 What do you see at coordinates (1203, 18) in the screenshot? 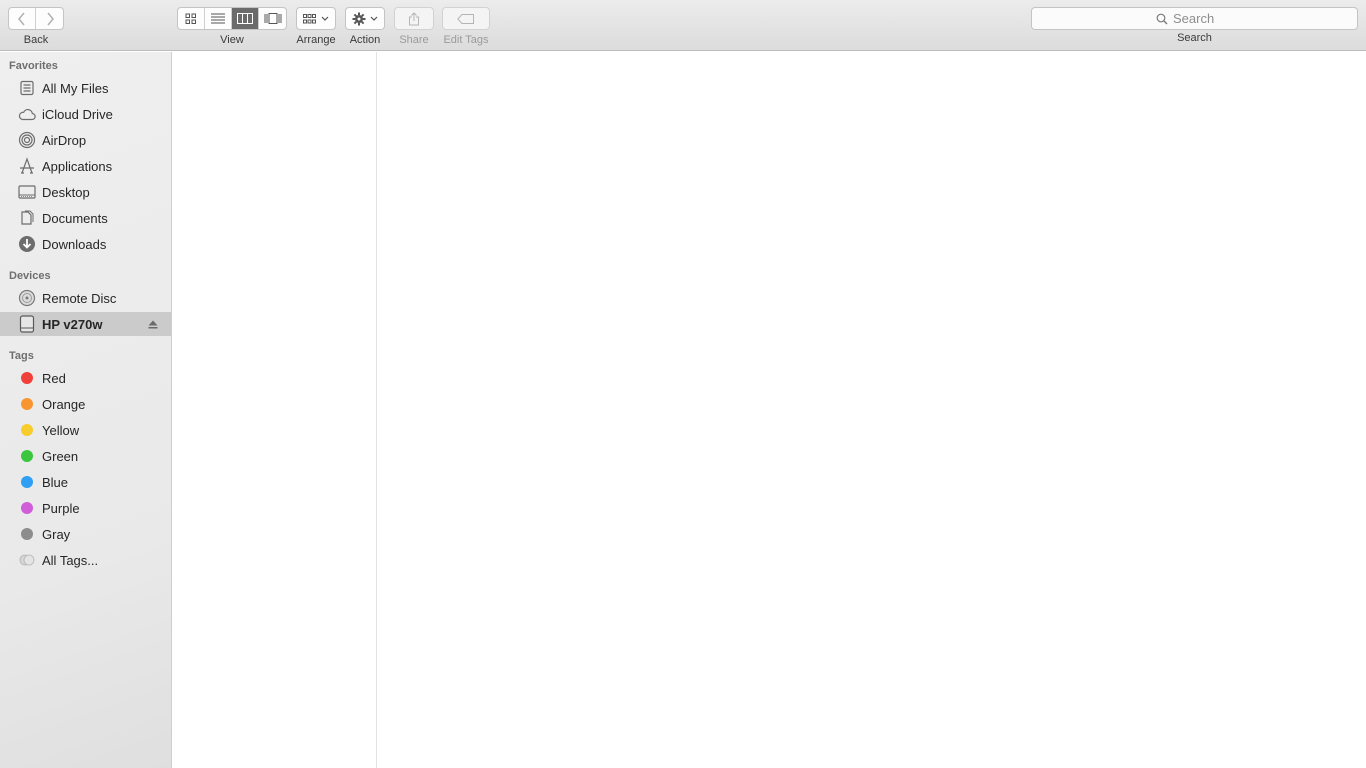
I see `search-input` at bounding box center [1203, 18].